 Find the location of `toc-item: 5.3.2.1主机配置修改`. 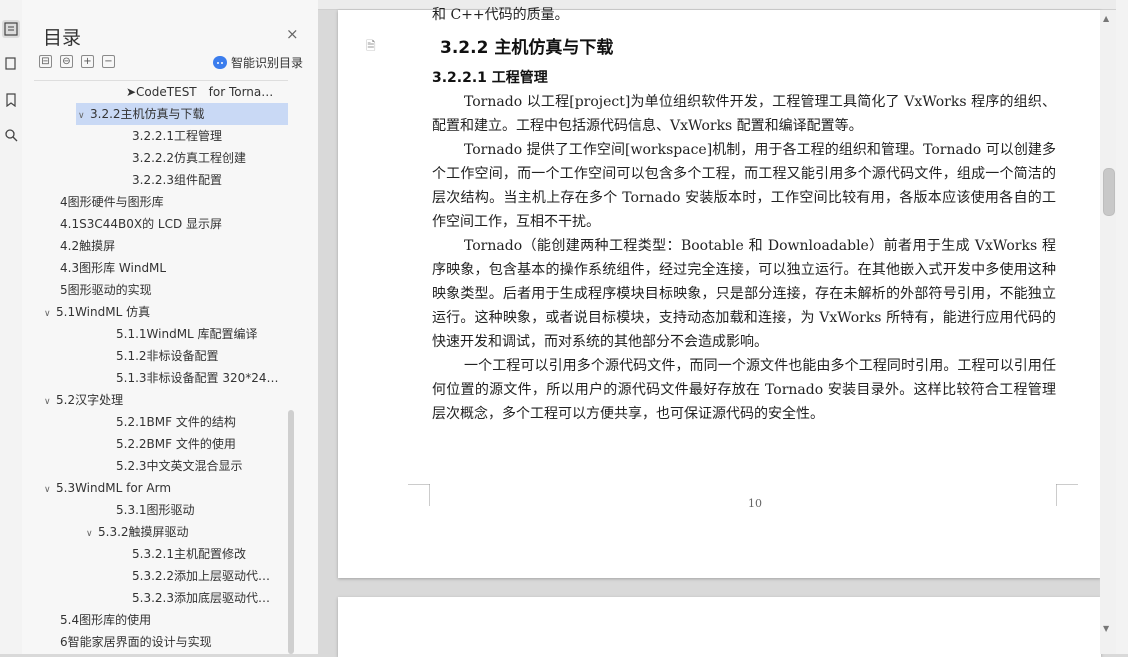

toc-item: 5.3.2.1主机配置修改 is located at coordinates (161, 554).